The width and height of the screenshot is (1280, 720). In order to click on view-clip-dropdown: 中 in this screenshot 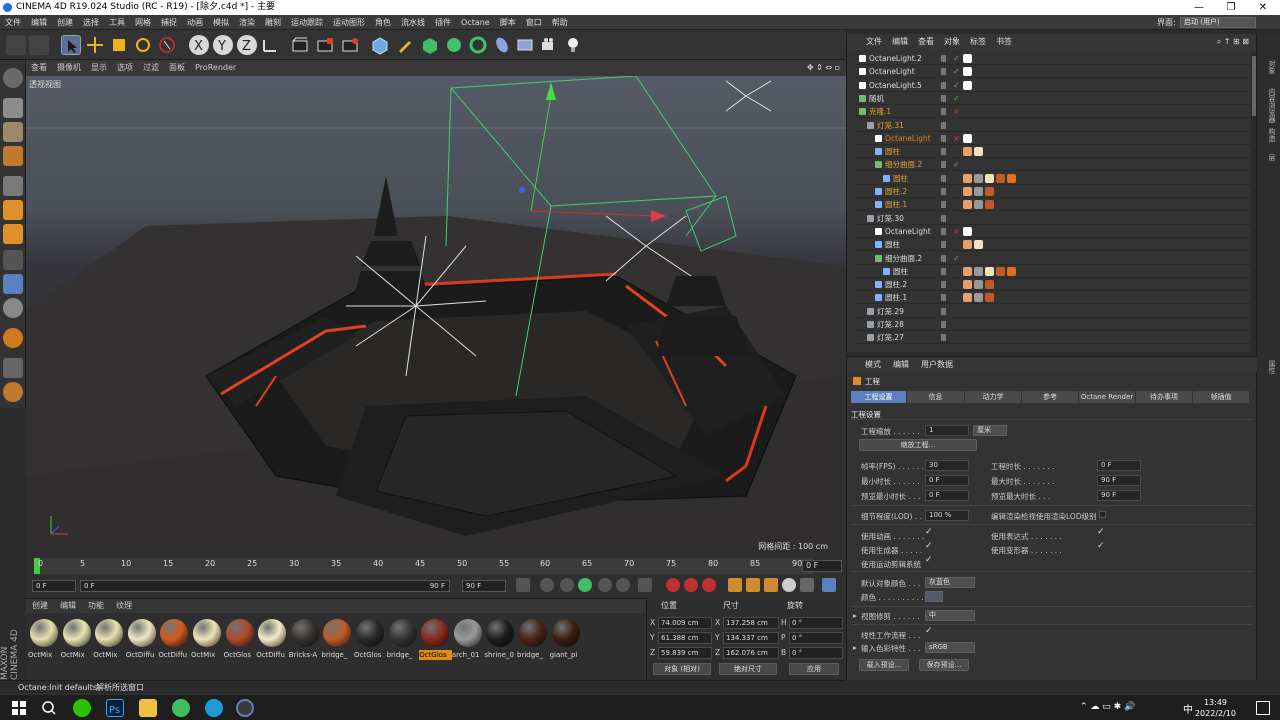, I will do `click(950, 615)`.